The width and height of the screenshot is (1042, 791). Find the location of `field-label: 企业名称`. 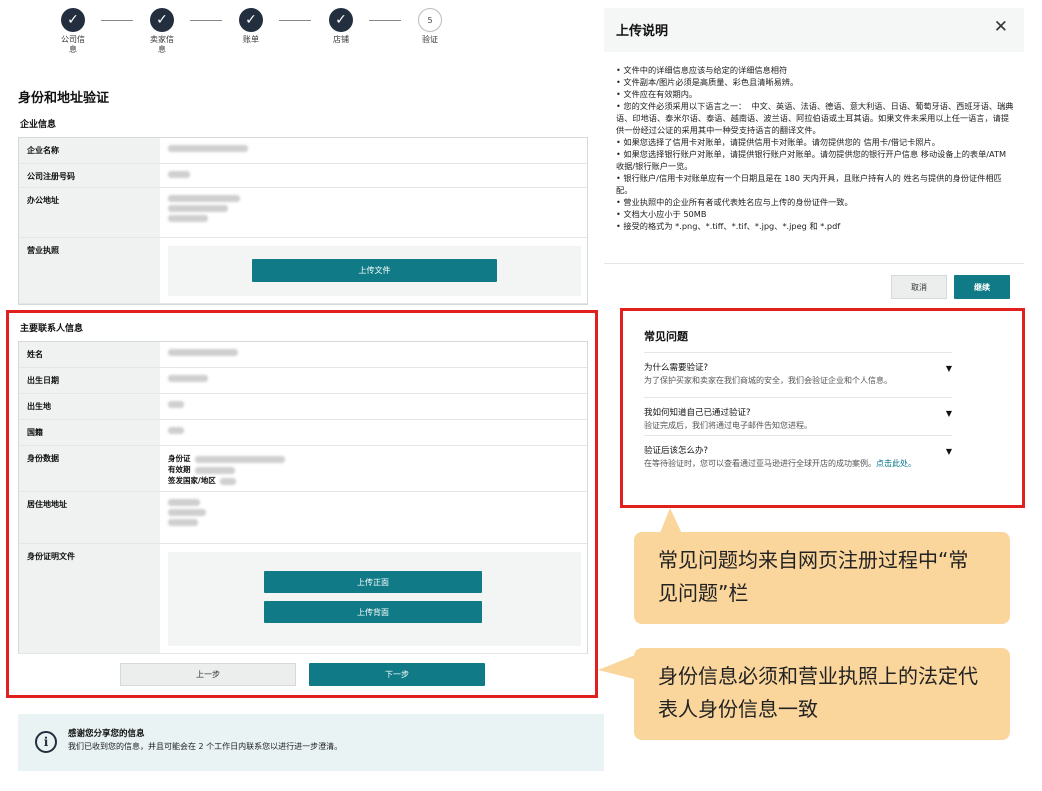

field-label: 企业名称 is located at coordinates (89, 150).